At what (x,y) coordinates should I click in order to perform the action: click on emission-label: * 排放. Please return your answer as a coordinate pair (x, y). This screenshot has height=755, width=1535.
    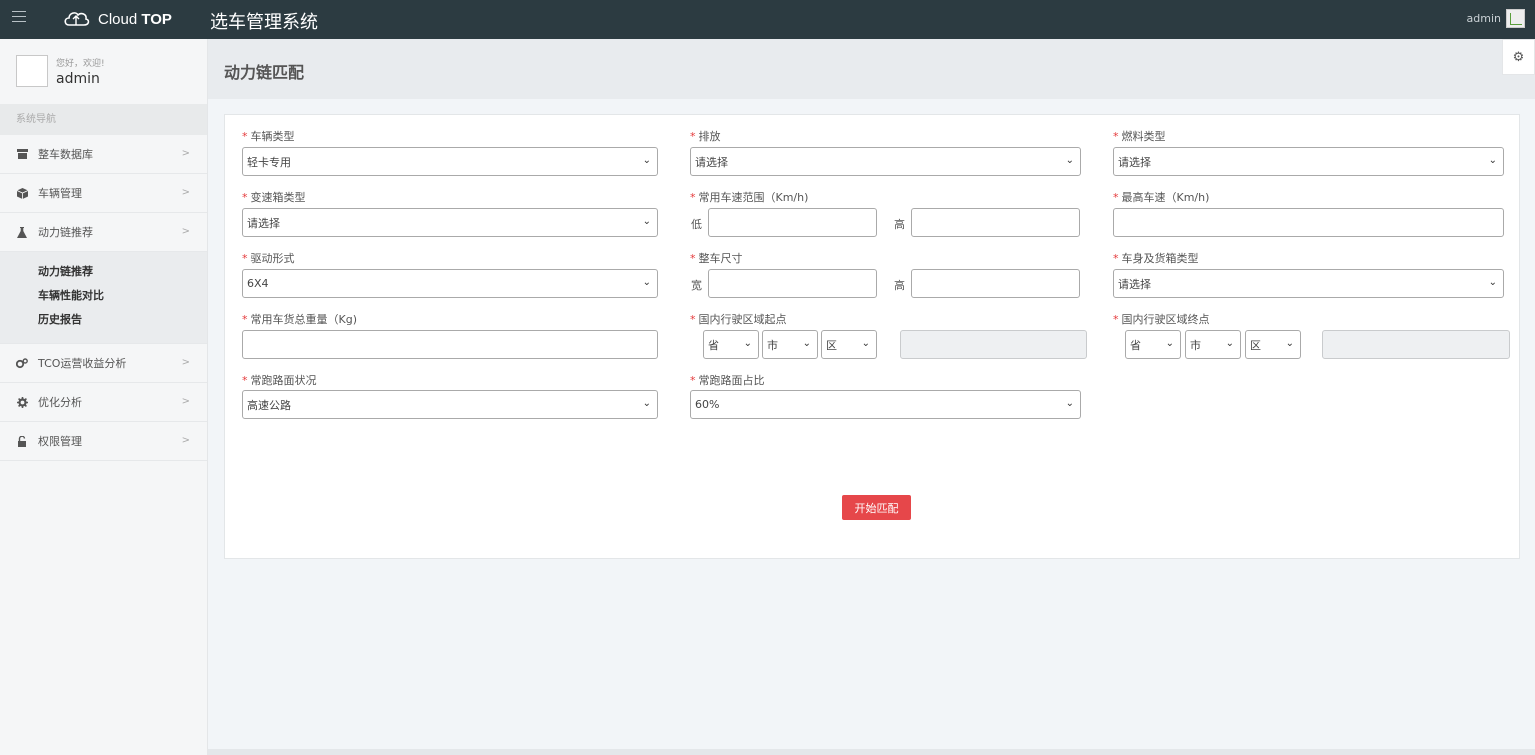
    Looking at the image, I should click on (705, 136).